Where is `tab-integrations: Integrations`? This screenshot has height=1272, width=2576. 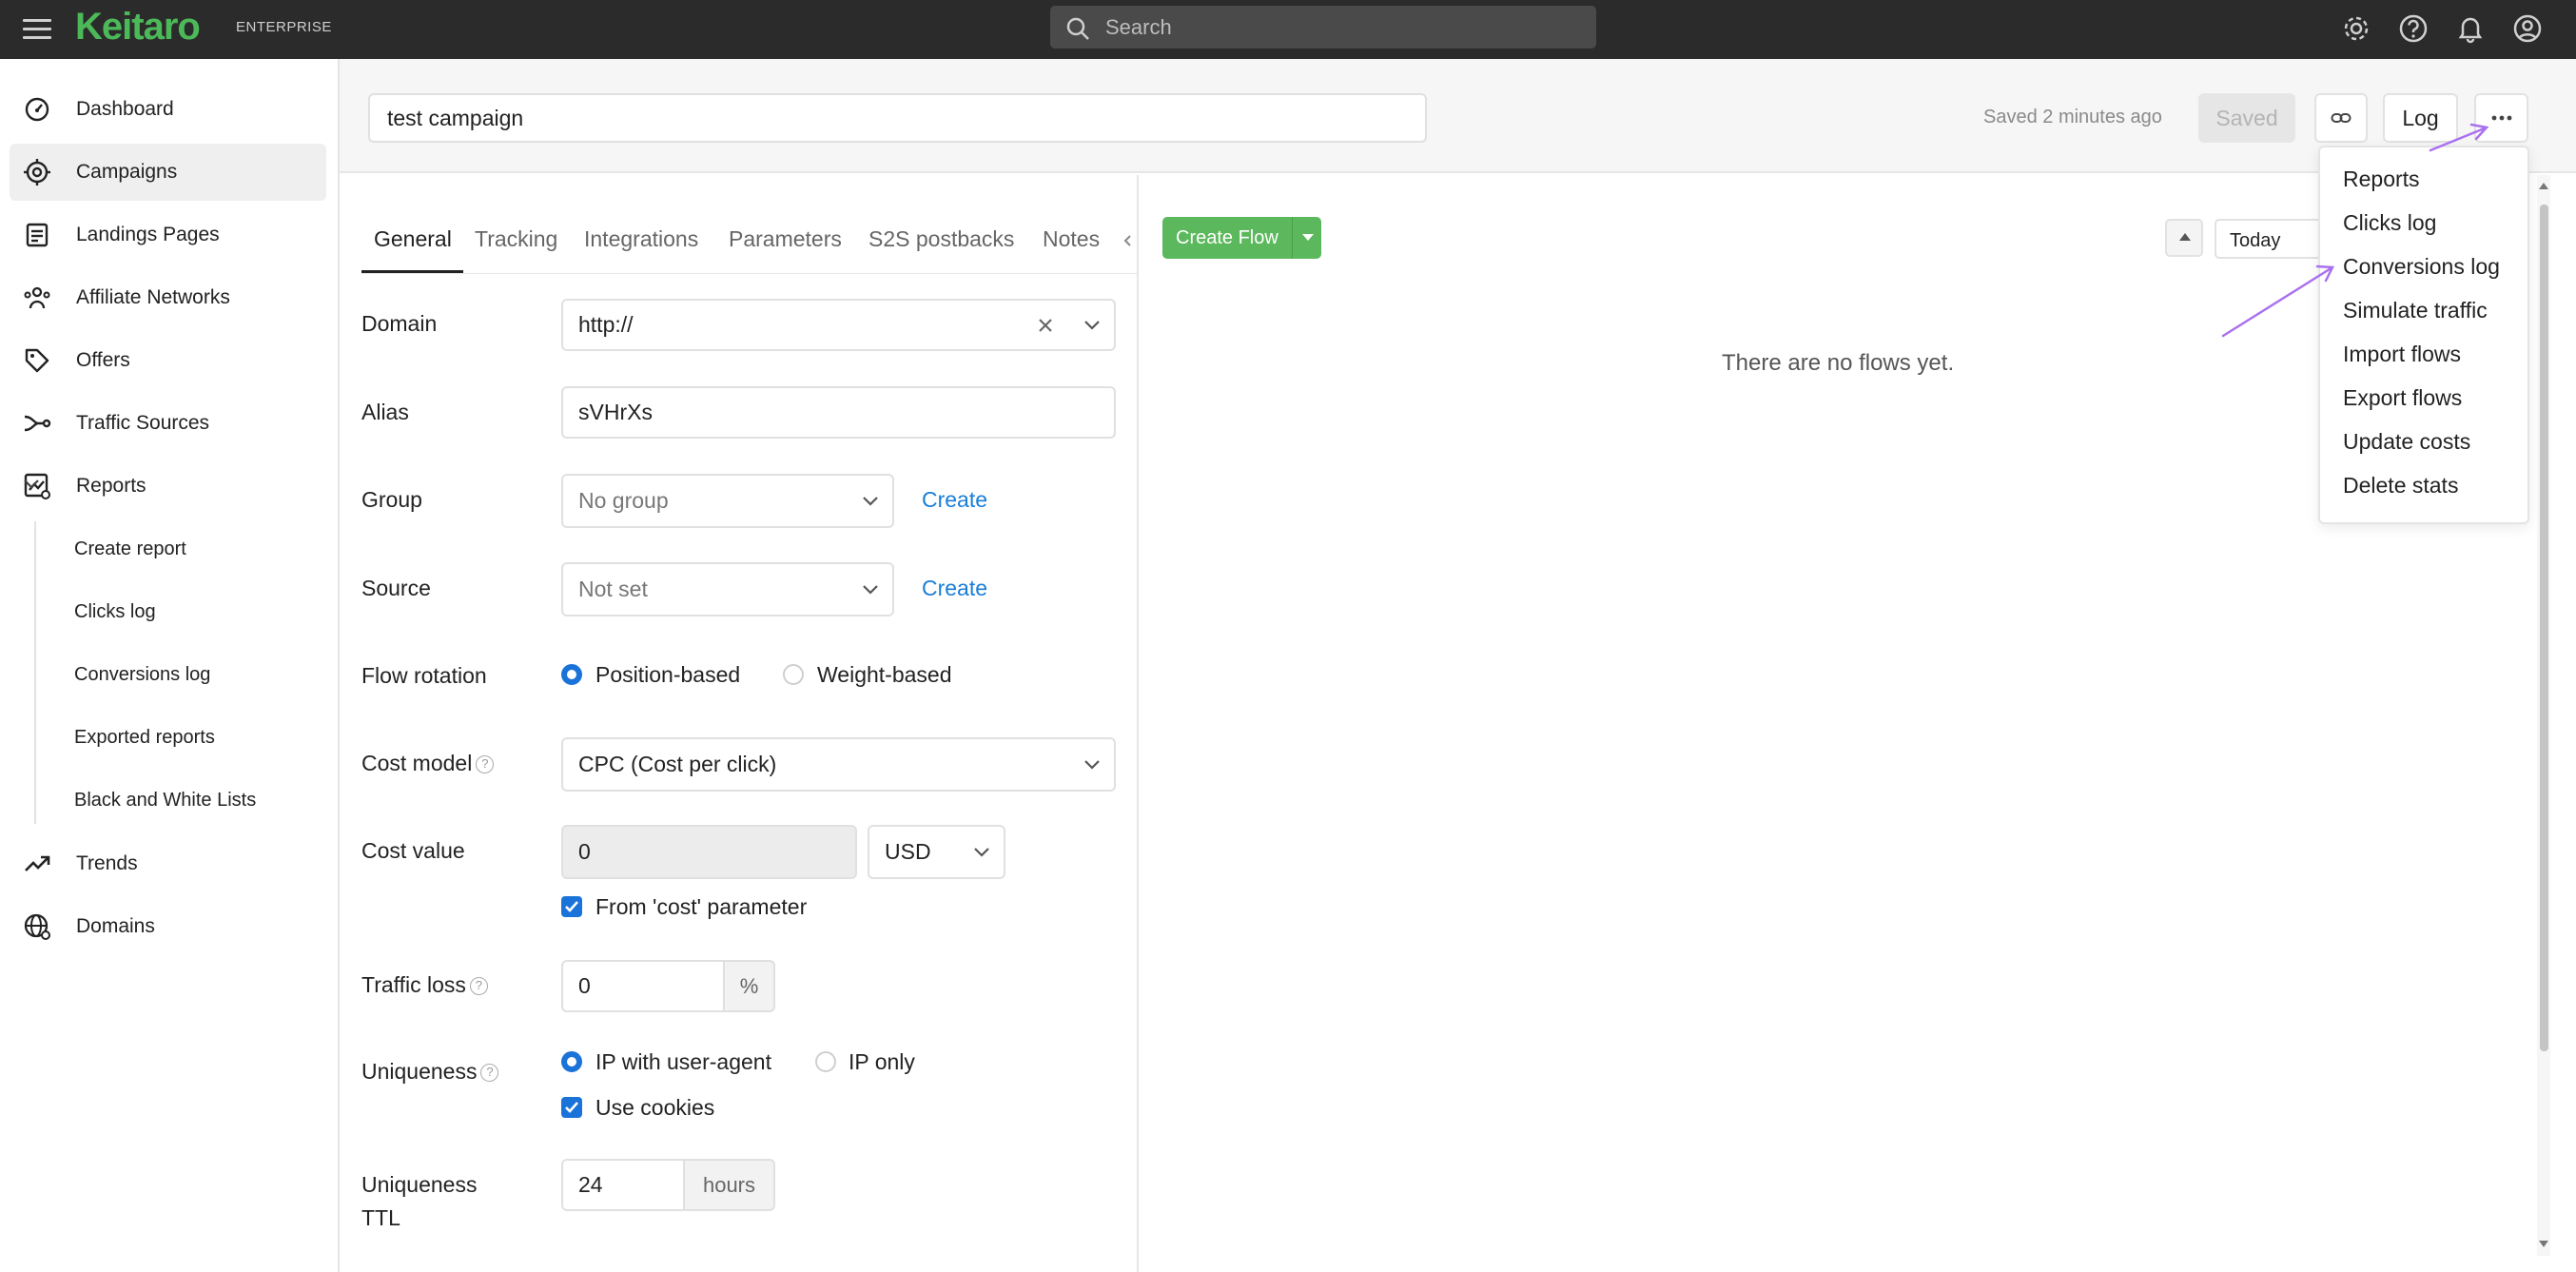 tab-integrations: Integrations is located at coordinates (641, 239).